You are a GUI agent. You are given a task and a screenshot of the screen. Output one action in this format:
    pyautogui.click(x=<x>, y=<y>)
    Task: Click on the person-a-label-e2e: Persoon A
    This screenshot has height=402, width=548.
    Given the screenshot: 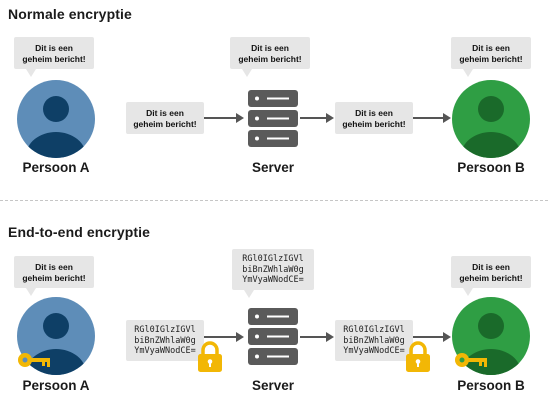 What is the action you would take?
    pyautogui.click(x=56, y=385)
    